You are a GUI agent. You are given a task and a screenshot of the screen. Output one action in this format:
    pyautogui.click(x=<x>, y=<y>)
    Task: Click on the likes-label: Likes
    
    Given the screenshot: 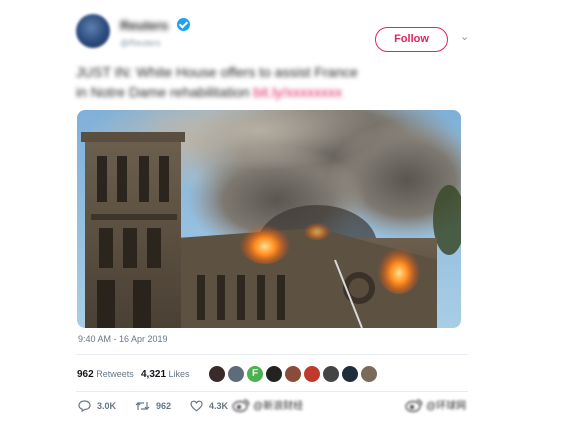 What is the action you would take?
    pyautogui.click(x=179, y=374)
    